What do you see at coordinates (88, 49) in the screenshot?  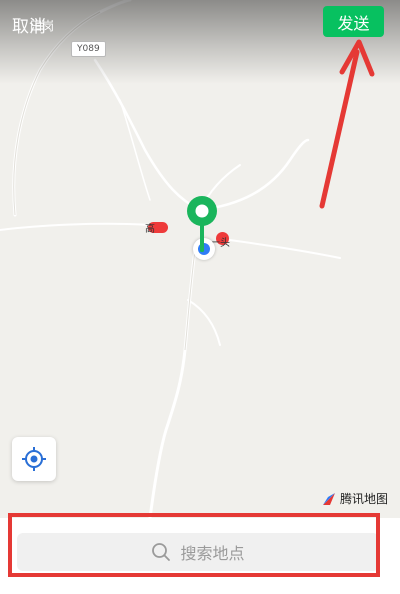 I see `road-badge: Y089` at bounding box center [88, 49].